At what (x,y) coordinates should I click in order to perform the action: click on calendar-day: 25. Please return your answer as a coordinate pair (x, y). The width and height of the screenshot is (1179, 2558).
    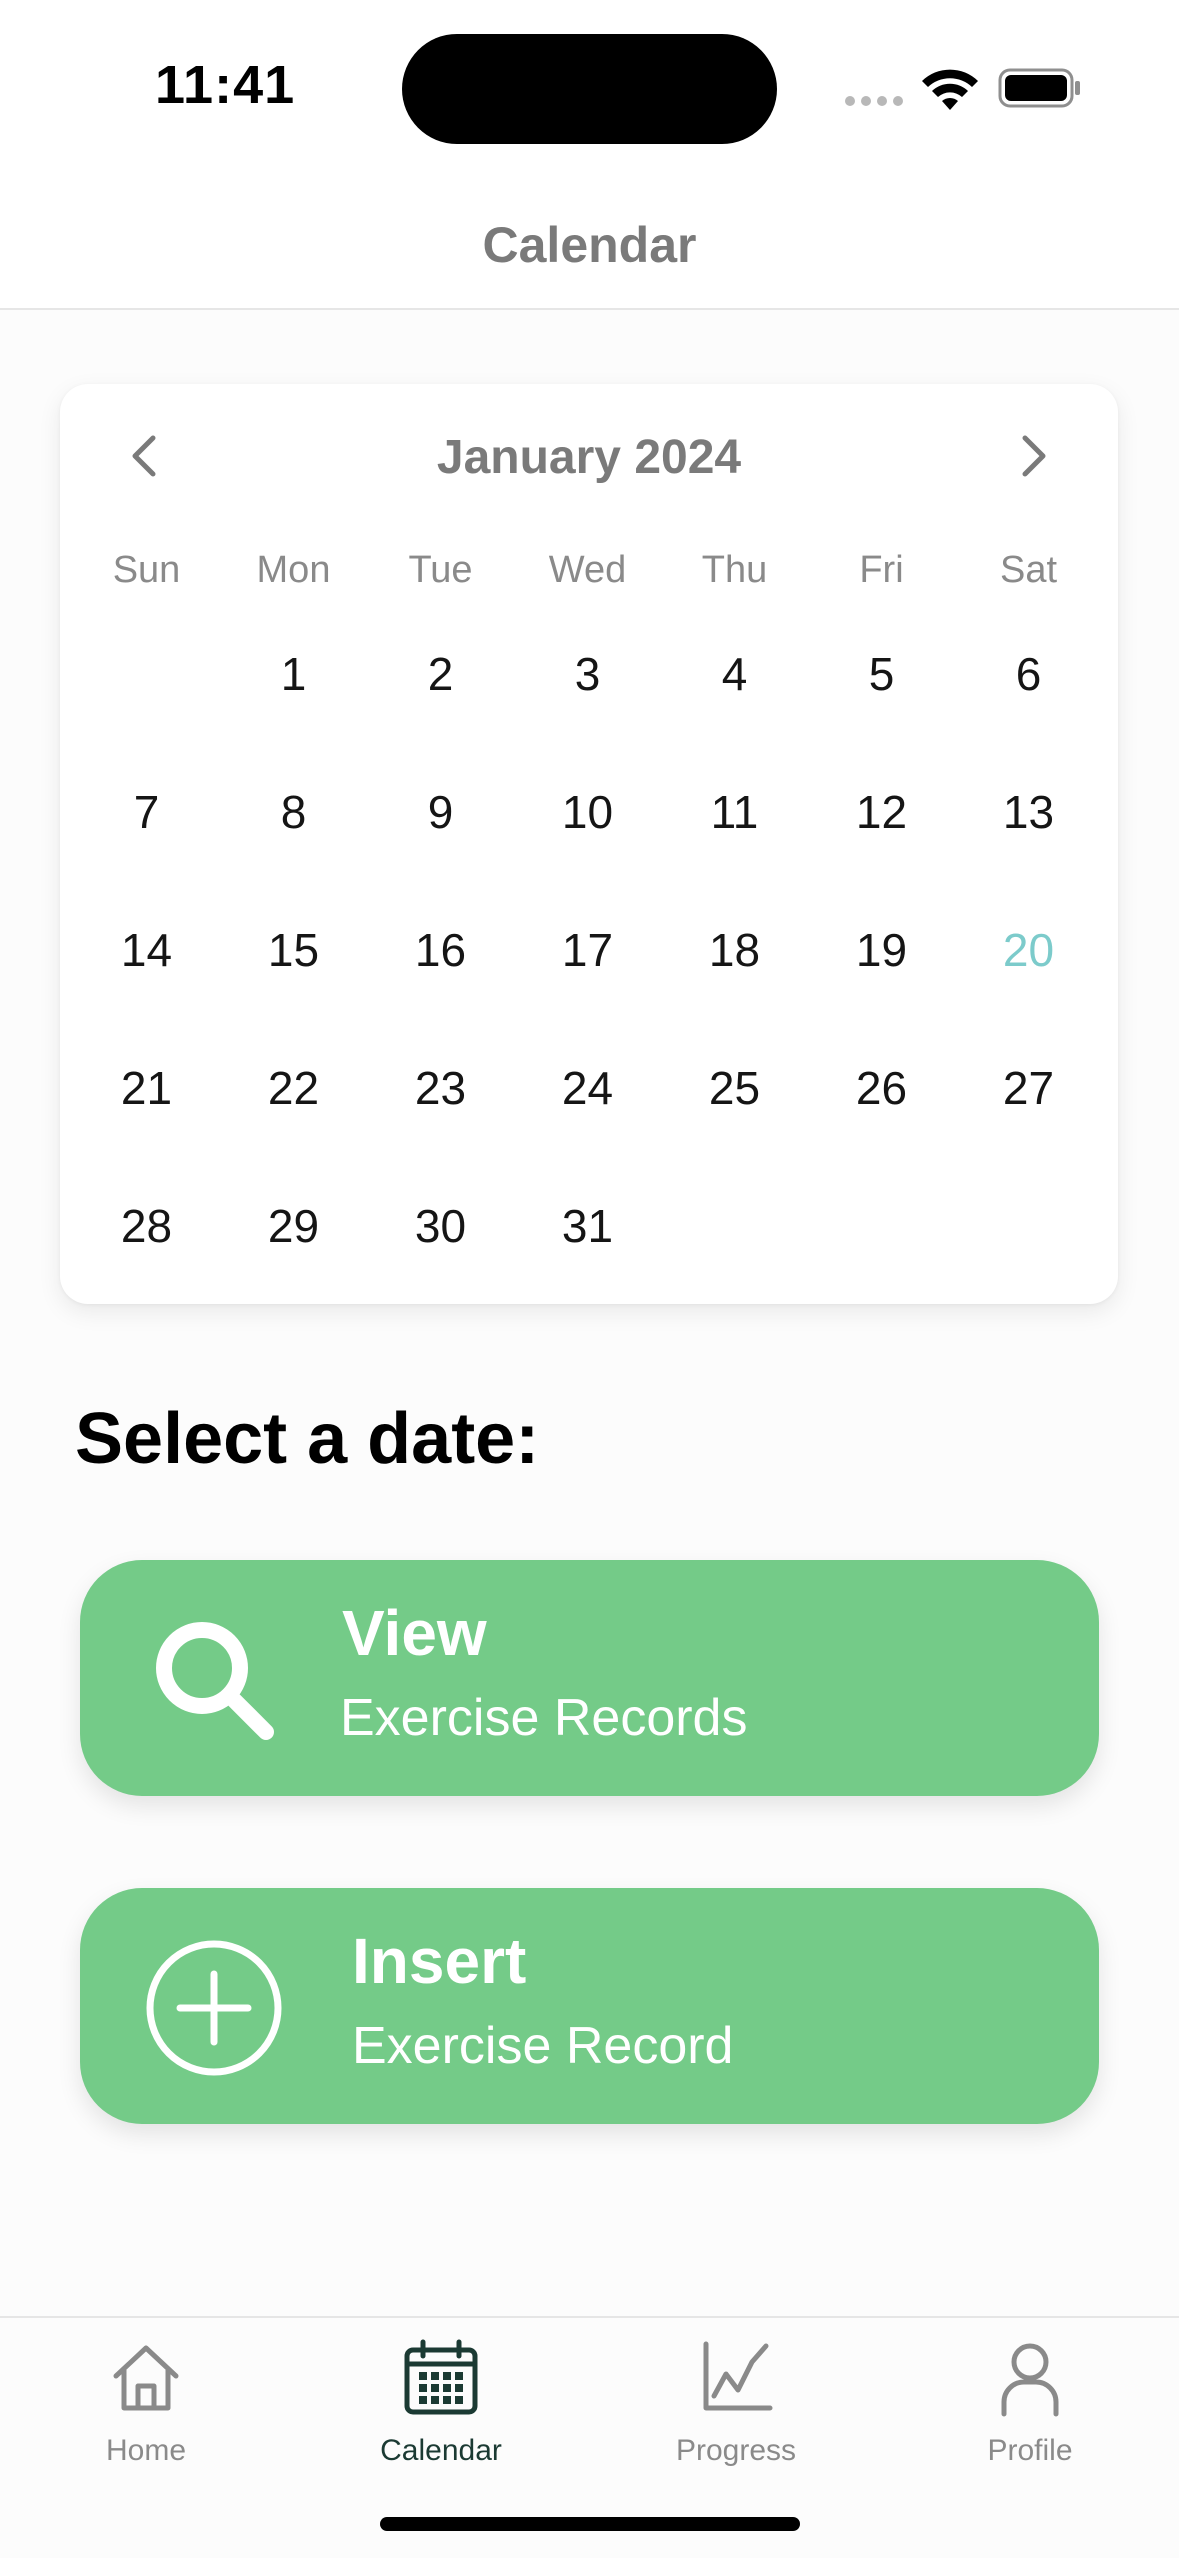
    Looking at the image, I should click on (734, 1088).